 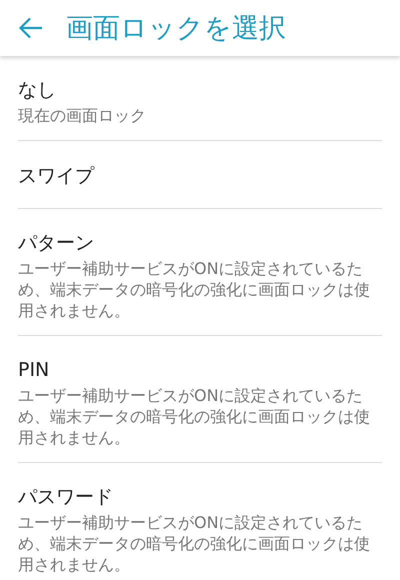 I want to click on screen-title: 画面ロックを選択, so click(x=176, y=29).